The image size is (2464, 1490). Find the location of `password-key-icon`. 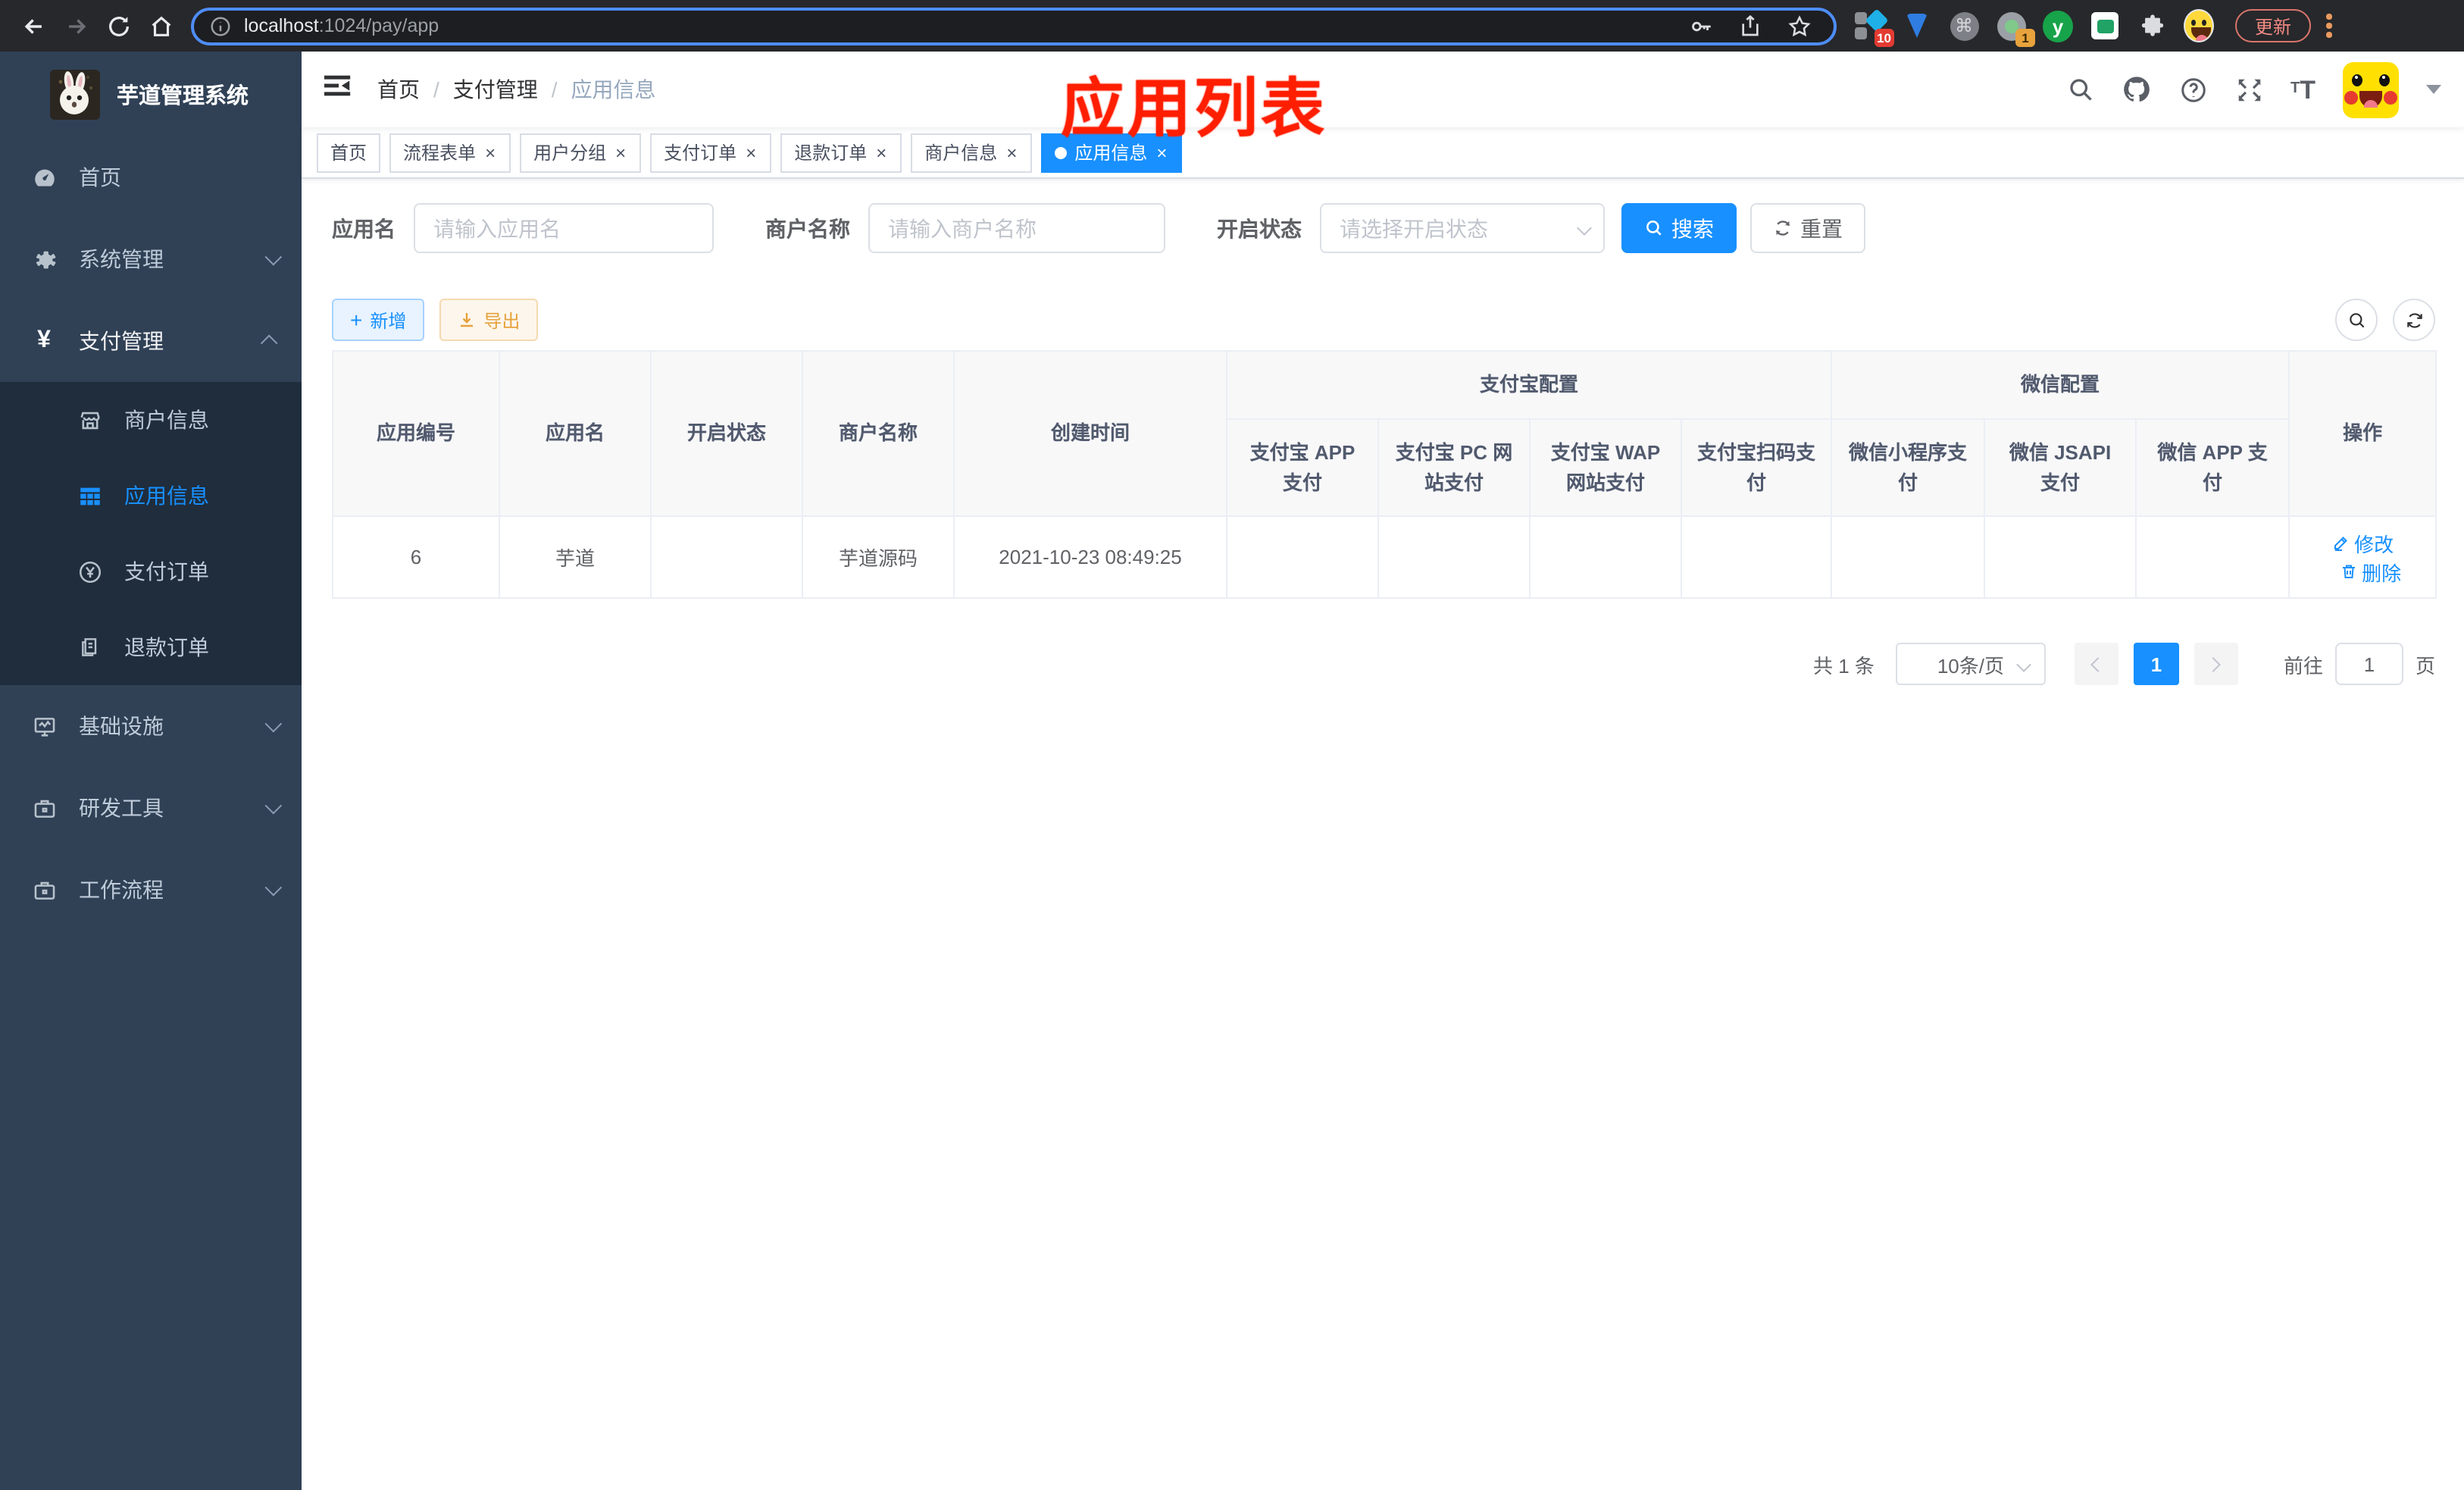

password-key-icon is located at coordinates (1701, 26).